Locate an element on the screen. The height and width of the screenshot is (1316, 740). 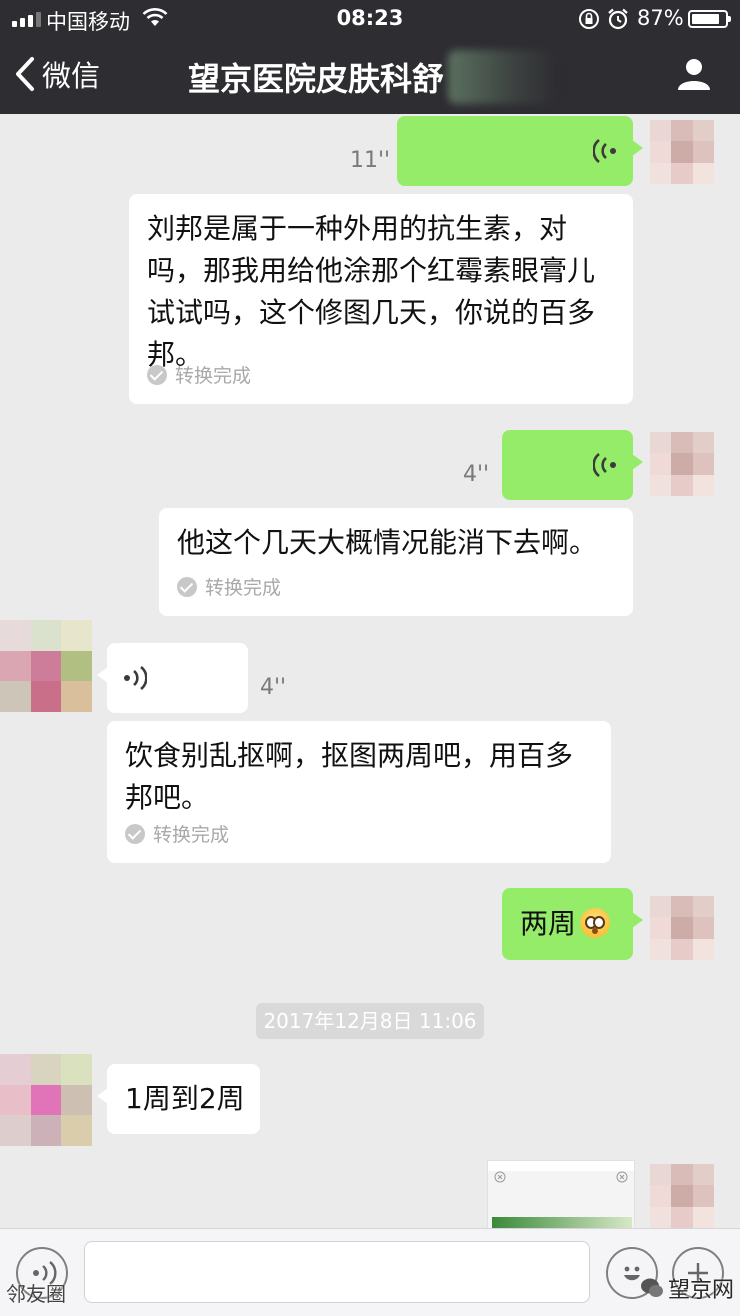
voice-transcript: 他这个几天大概情况能消下去啊。 转换完成 is located at coordinates (396, 562).